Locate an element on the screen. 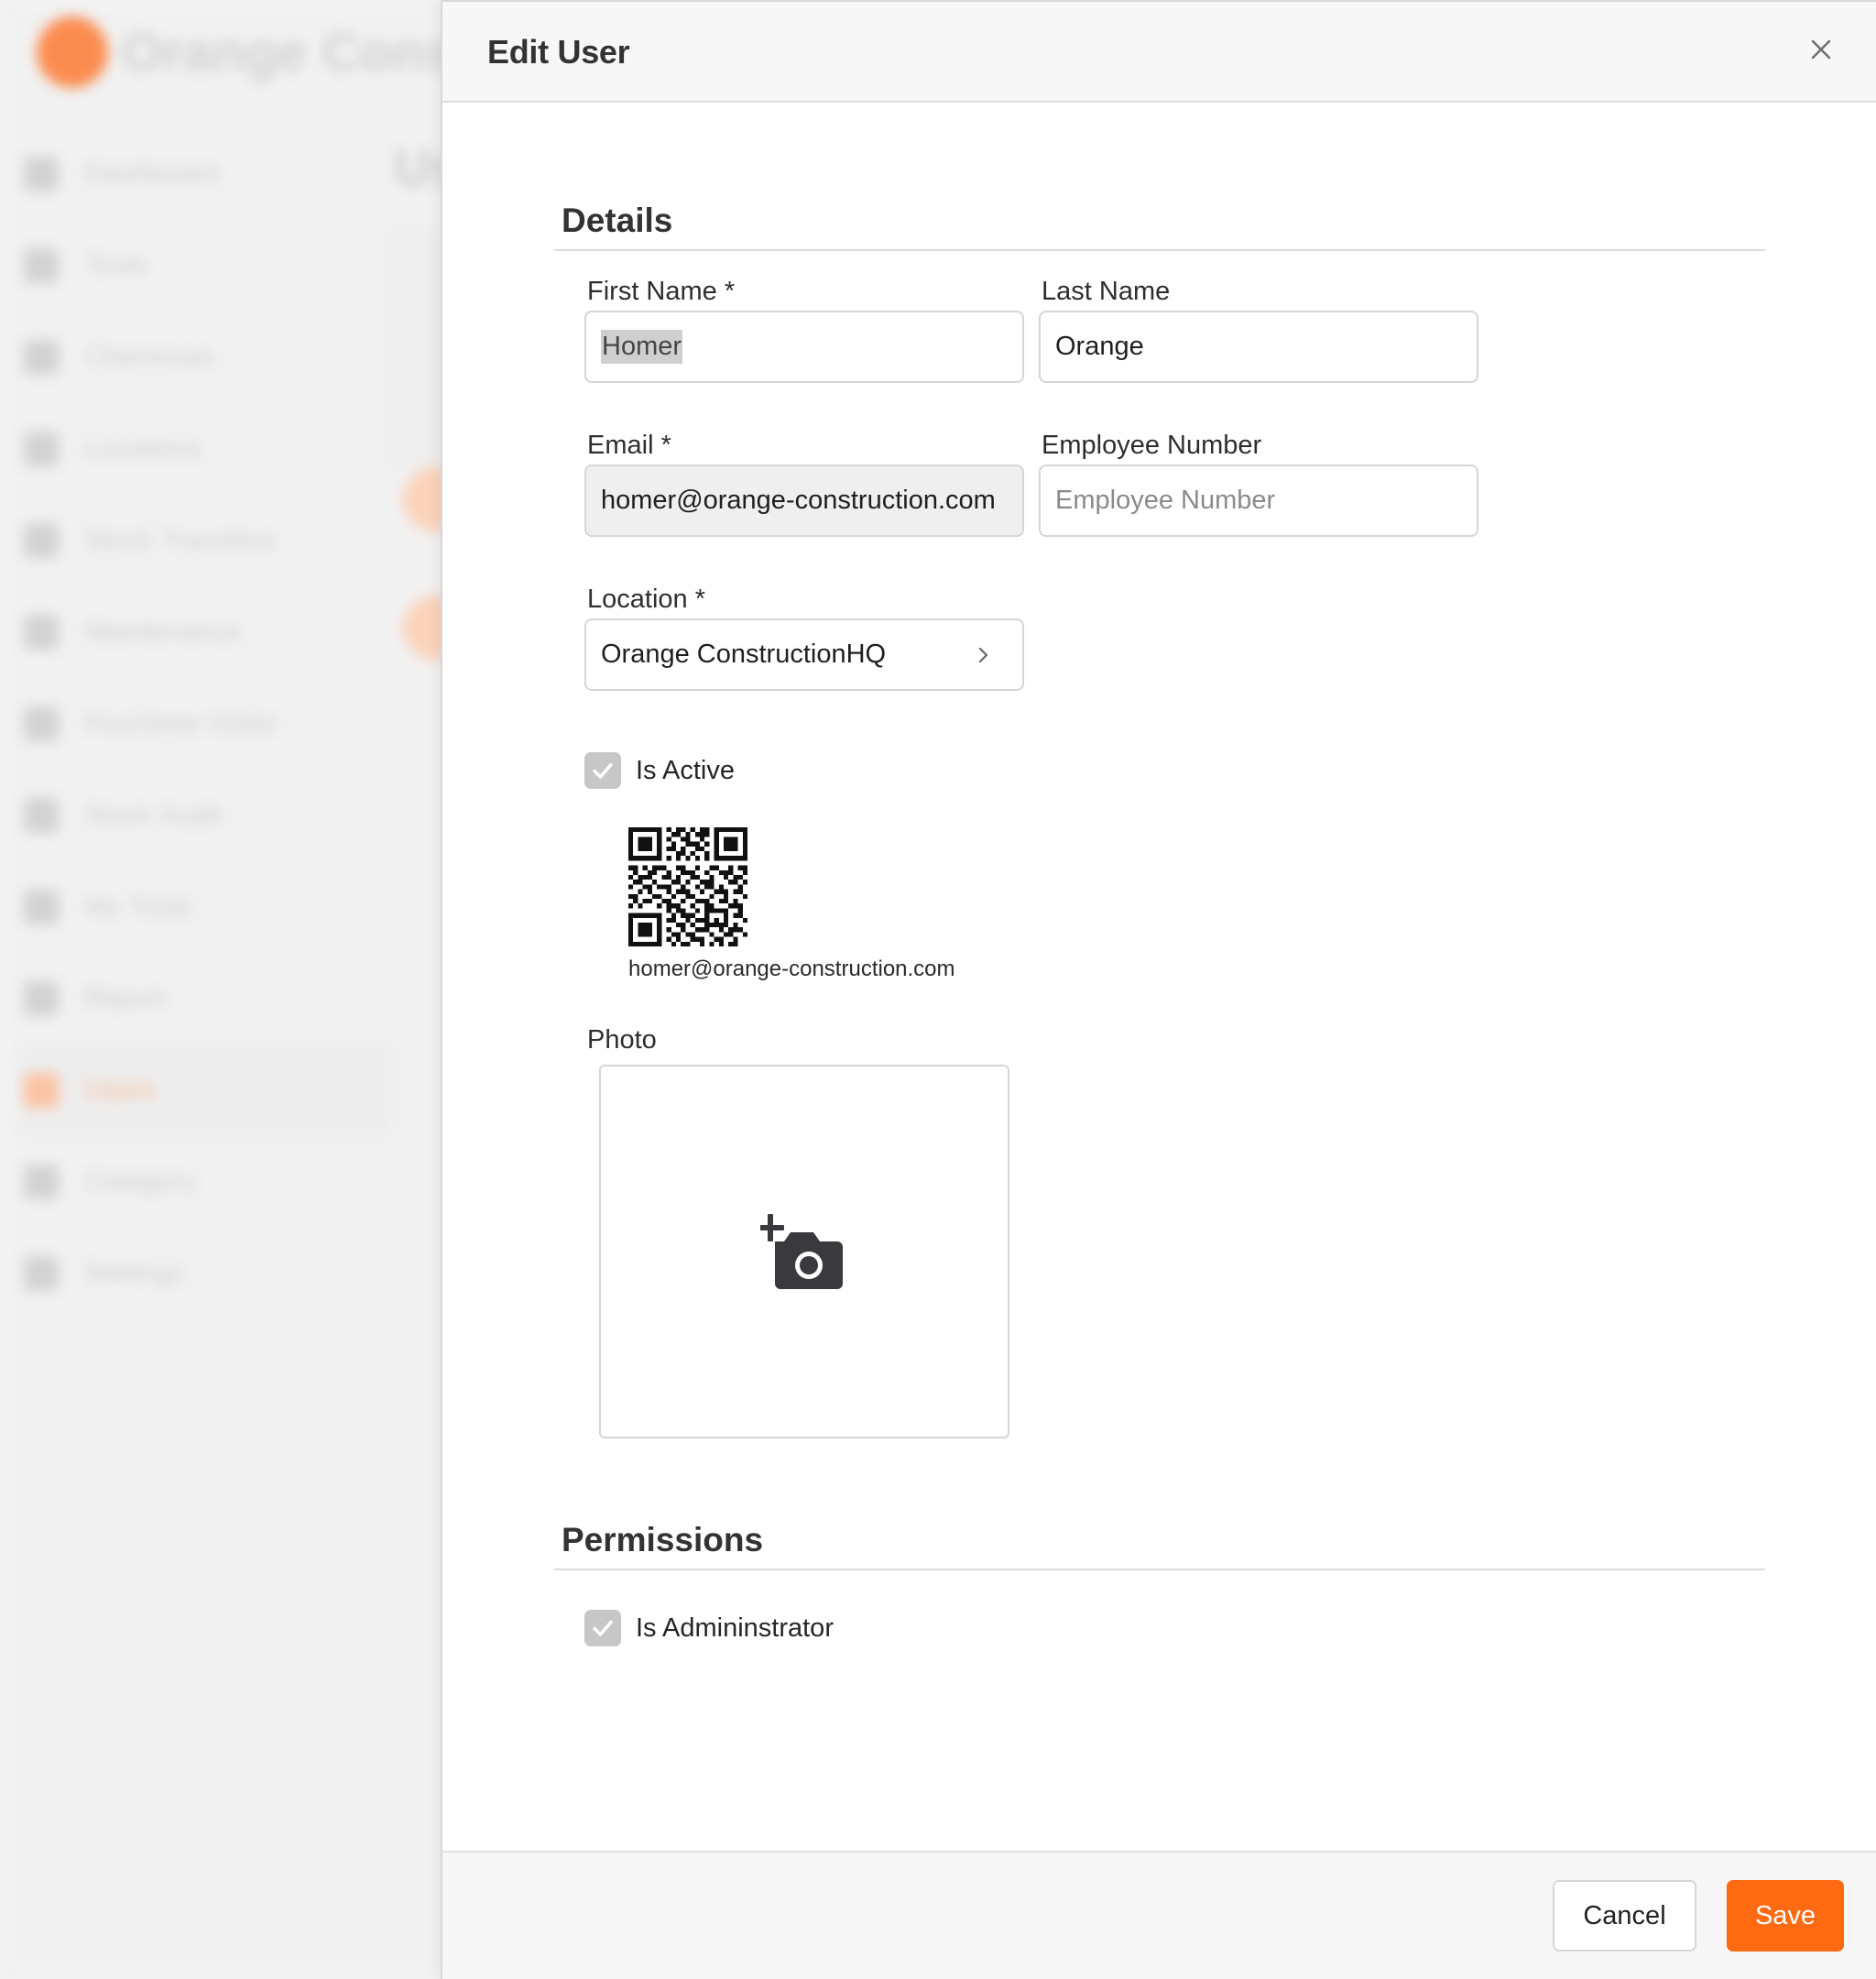 Image resolution: width=1876 pixels, height=1979 pixels. close-icon is located at coordinates (1821, 49).